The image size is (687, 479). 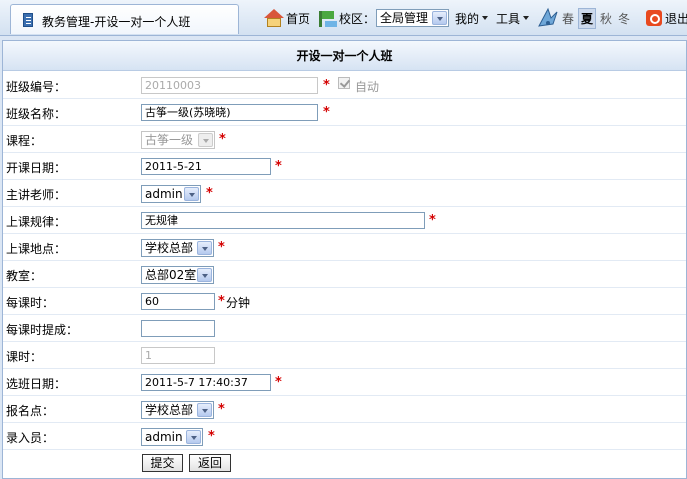 What do you see at coordinates (171, 275) in the screenshot?
I see `classroom-select-value: 总部02室` at bounding box center [171, 275].